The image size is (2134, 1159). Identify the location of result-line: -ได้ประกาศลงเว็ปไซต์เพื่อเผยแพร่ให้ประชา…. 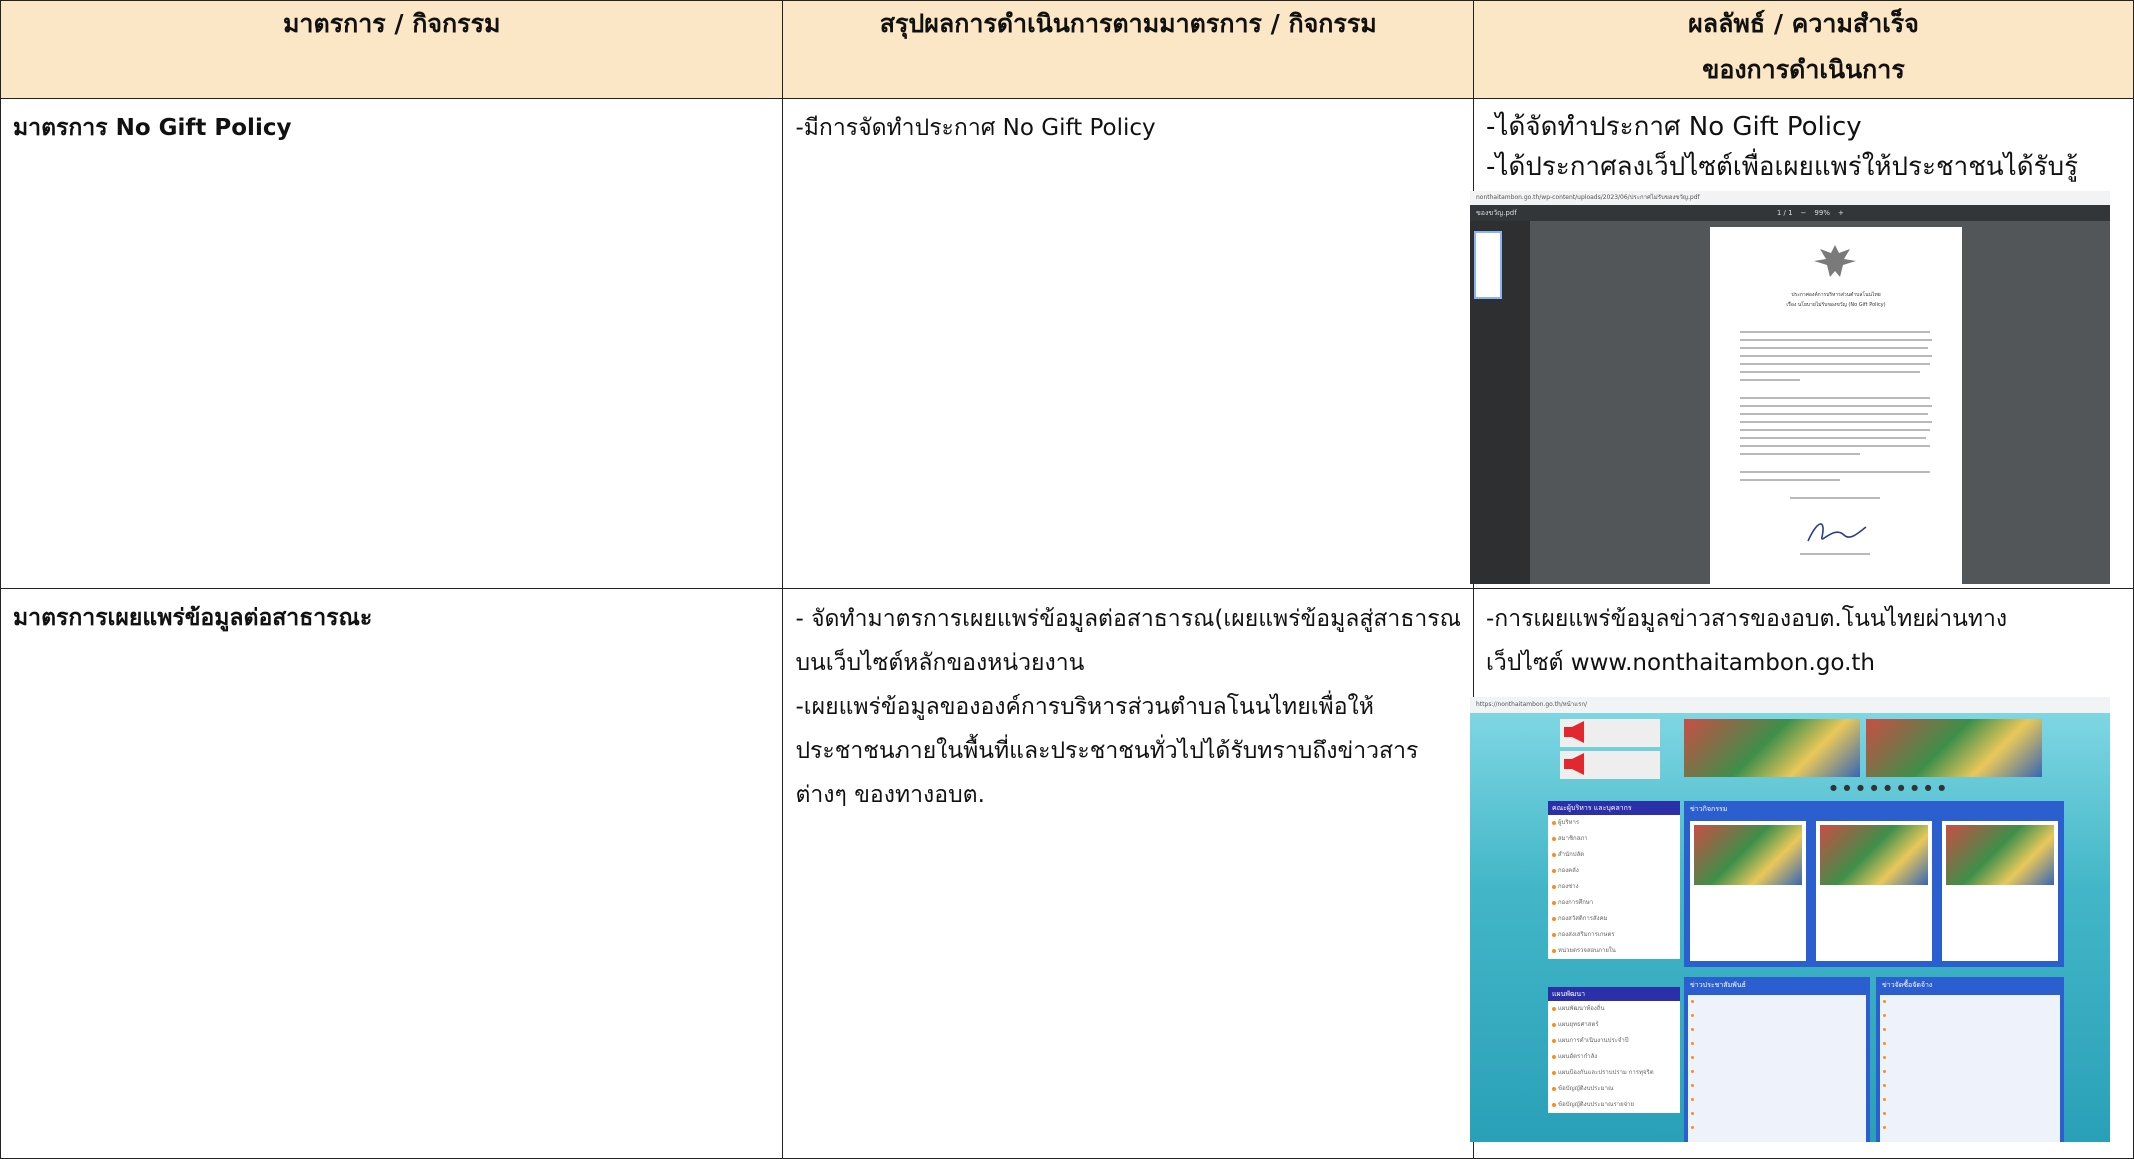
(1782, 167).